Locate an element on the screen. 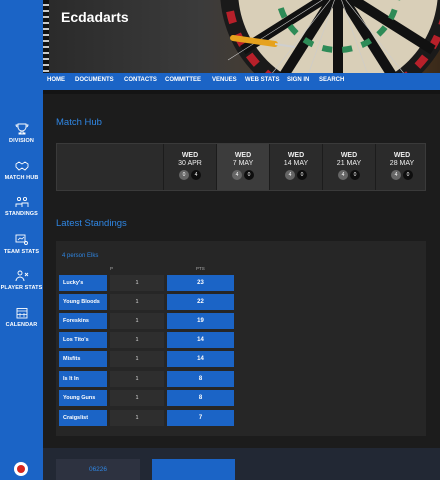 This screenshot has width=440, height=480. sidebar-item-label: MATCH HUB is located at coordinates (21, 178).